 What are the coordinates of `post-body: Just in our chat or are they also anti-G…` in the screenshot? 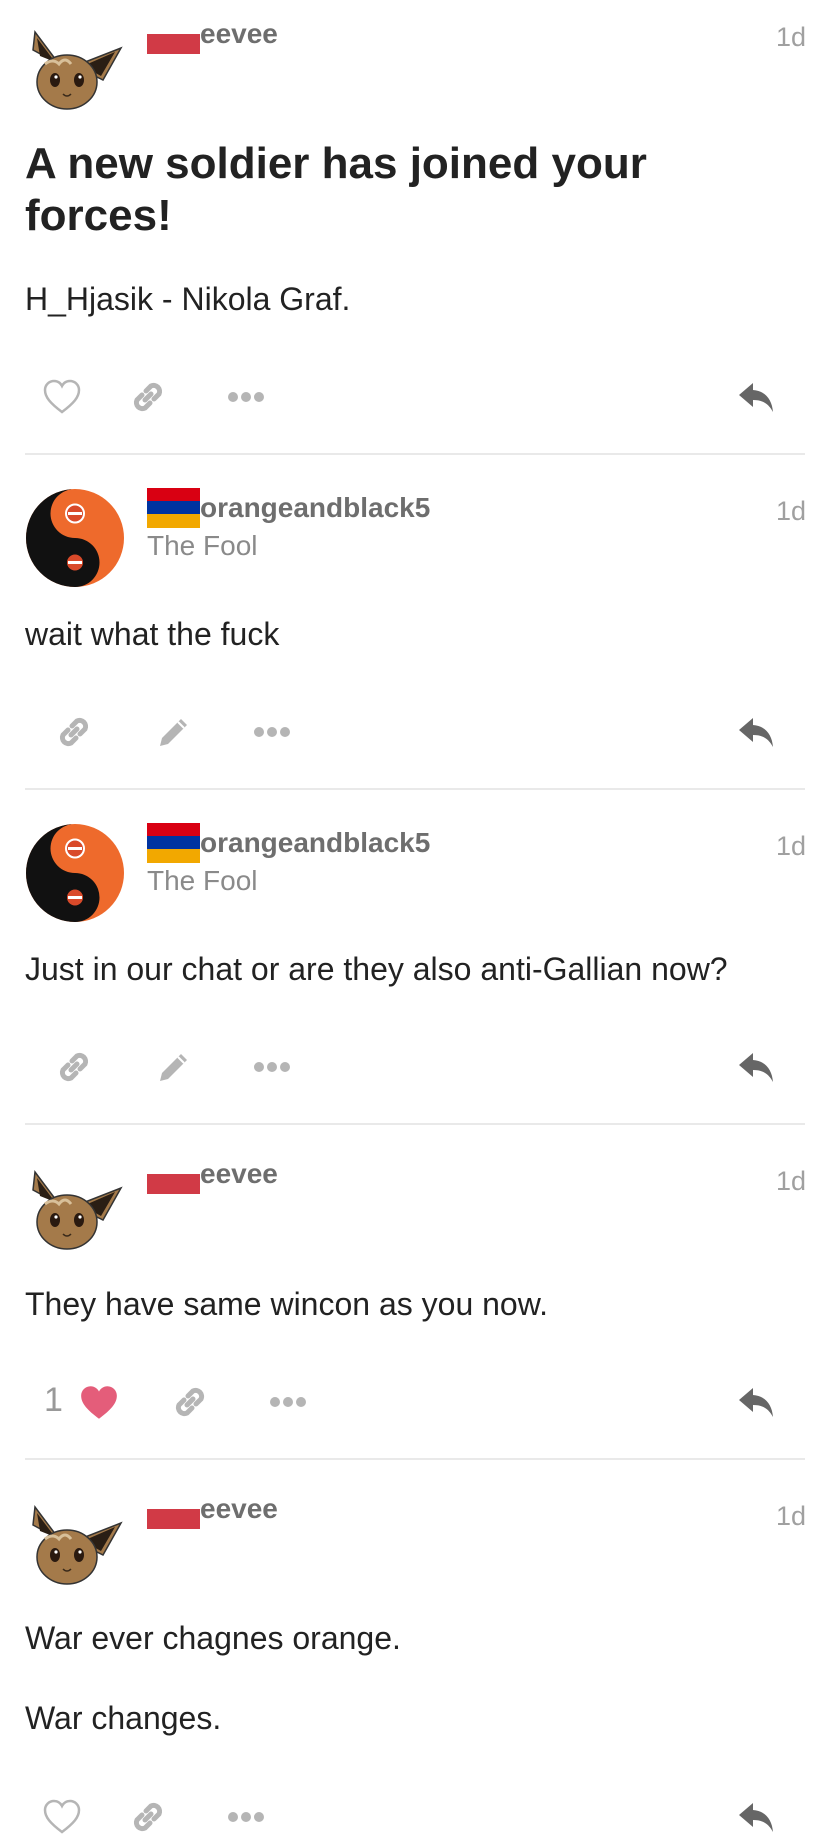 It's located at (376, 969).